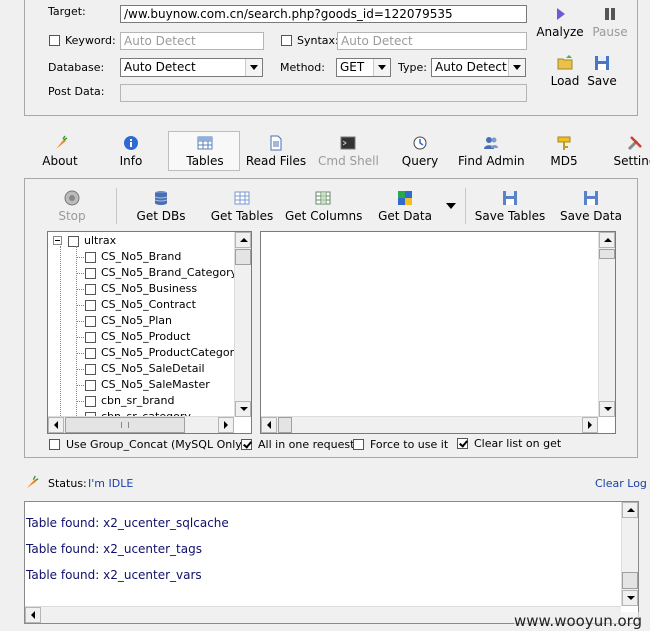  What do you see at coordinates (54, 40) in the screenshot?
I see `keyword-checkbox` at bounding box center [54, 40].